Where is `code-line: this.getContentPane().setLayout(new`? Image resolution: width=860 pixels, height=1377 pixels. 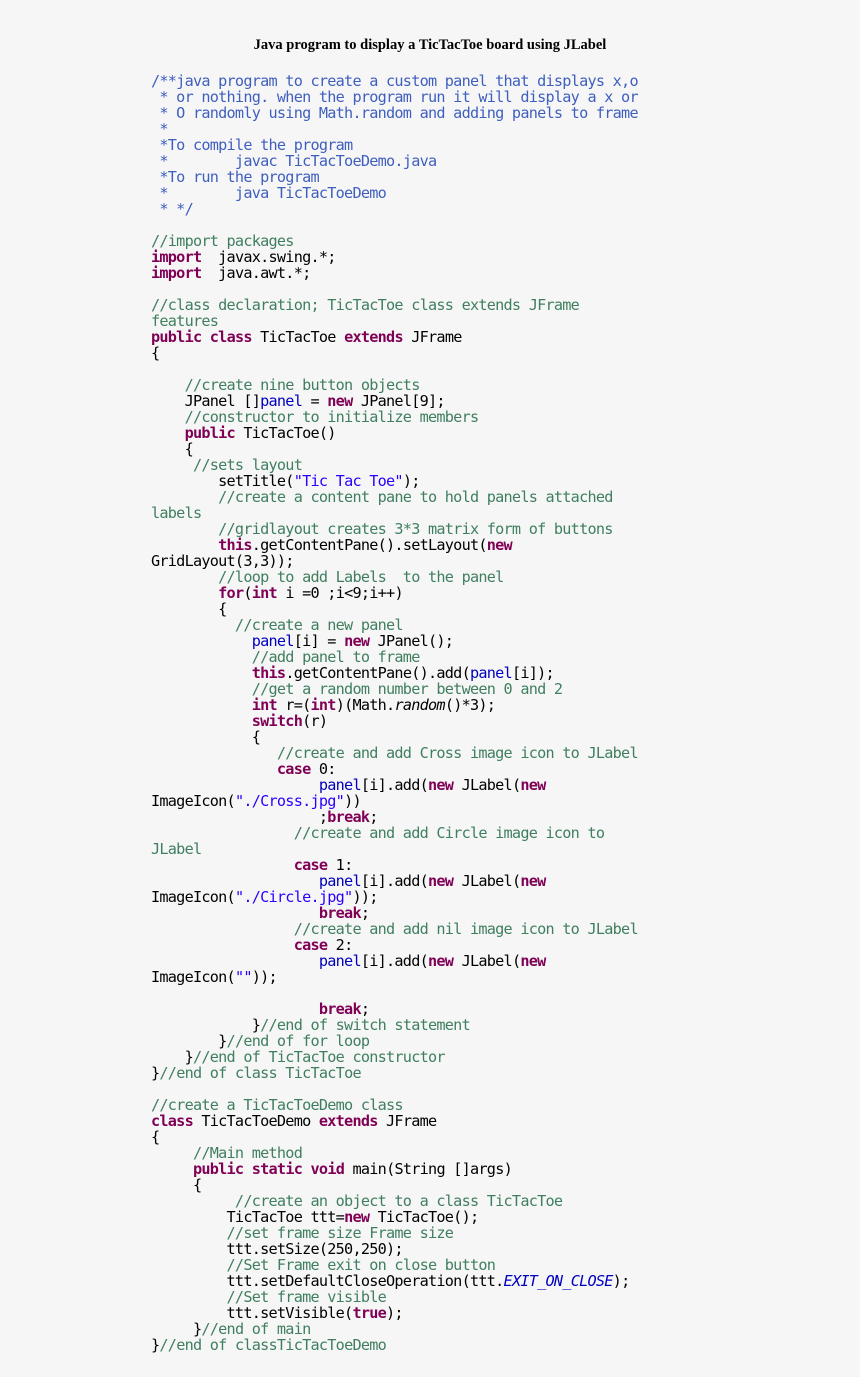
code-line: this.getContentPane().setLayout(new is located at coordinates (394, 545).